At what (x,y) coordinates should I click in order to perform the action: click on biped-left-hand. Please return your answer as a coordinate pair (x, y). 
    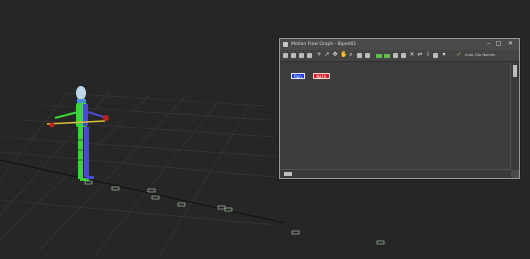
    Looking at the image, I should click on (52, 125).